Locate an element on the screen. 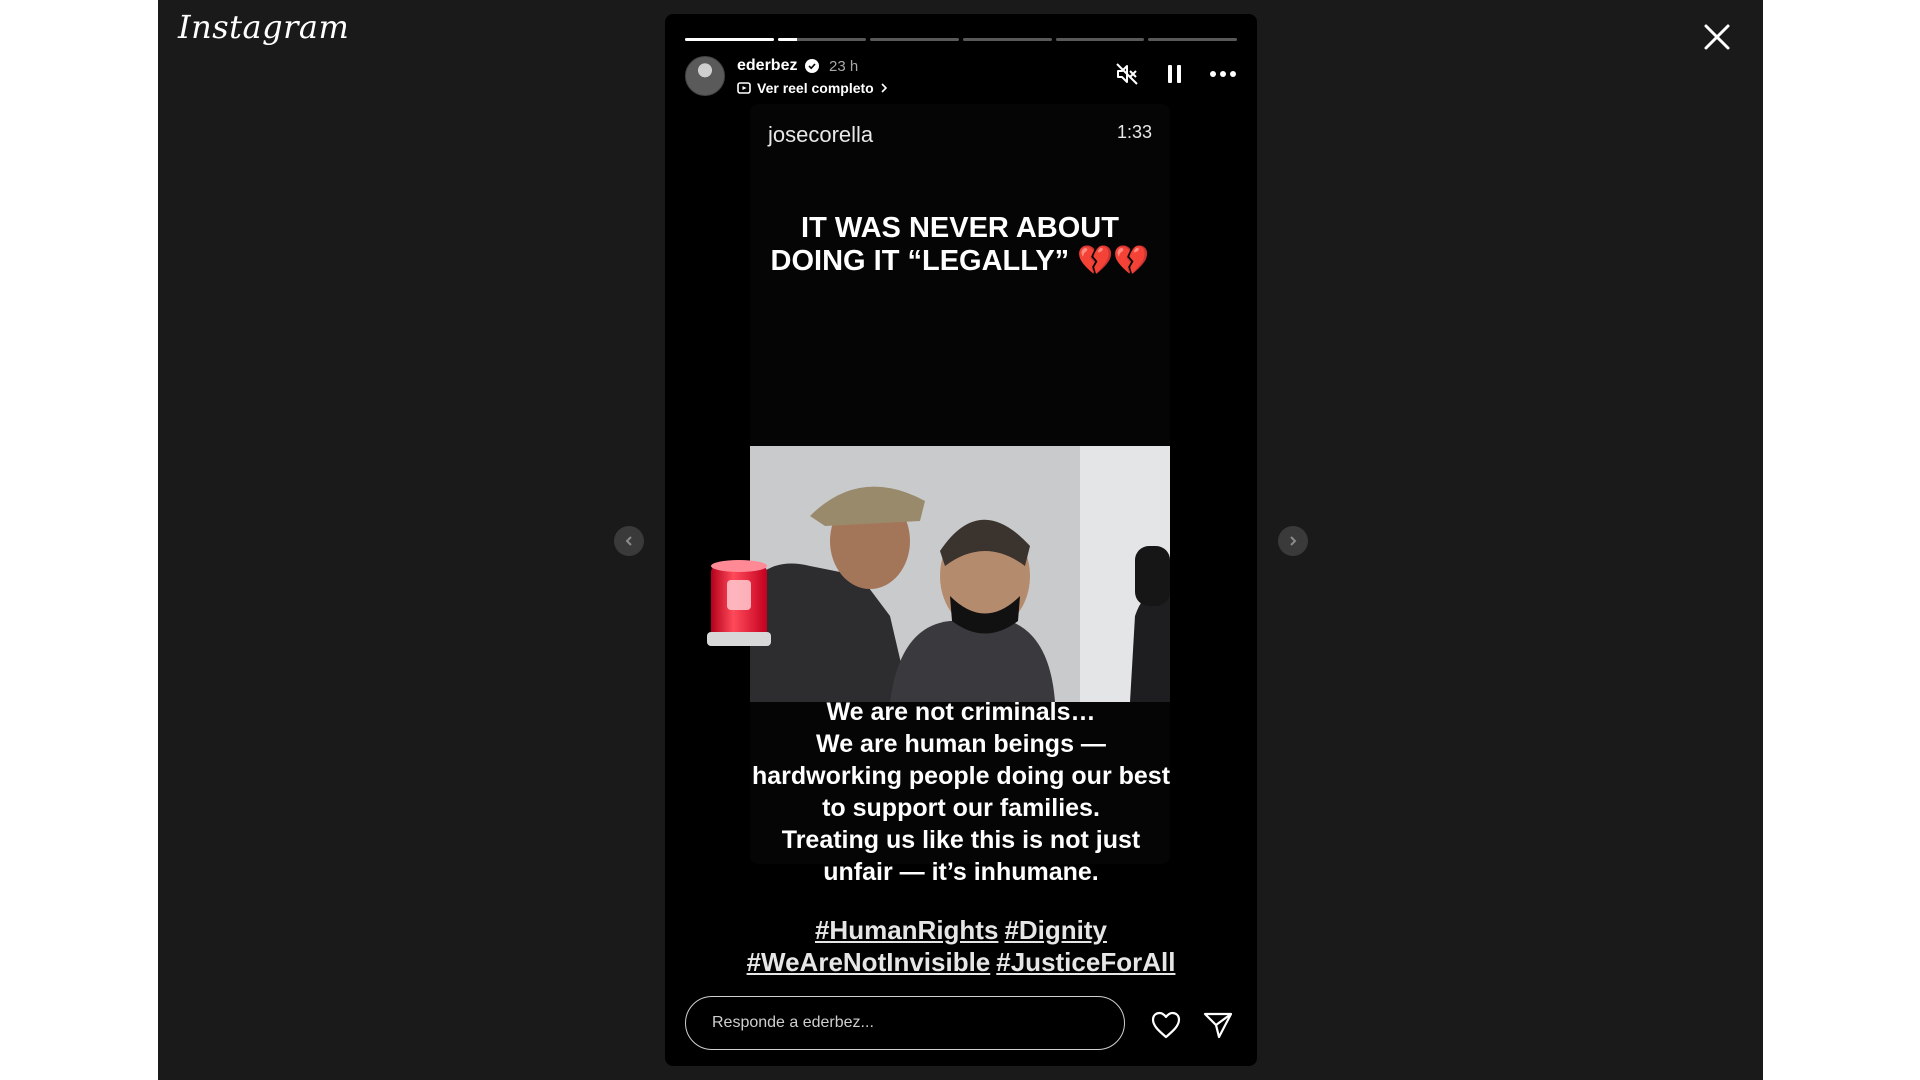 Image resolution: width=1920 pixels, height=1080 pixels. reel-icon is located at coordinates (744, 88).